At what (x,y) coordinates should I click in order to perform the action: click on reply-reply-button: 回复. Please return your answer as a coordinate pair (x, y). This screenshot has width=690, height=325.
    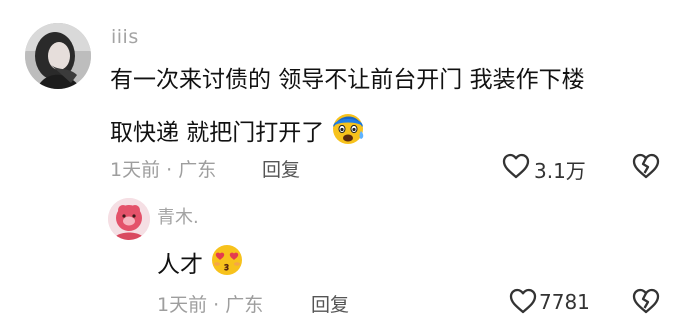
    Looking at the image, I should click on (330, 303).